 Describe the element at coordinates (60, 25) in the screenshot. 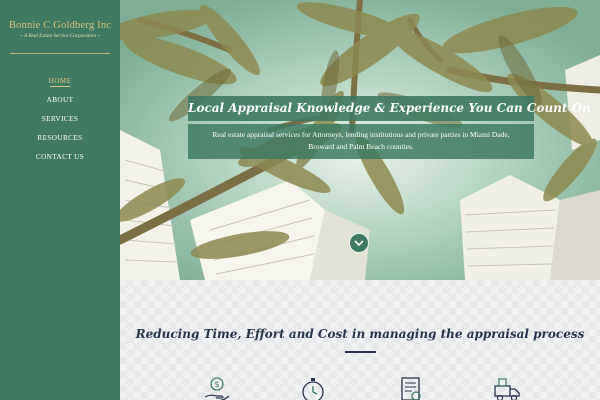

I see `logo-name: Bonnie C Goldberg Inc` at that location.